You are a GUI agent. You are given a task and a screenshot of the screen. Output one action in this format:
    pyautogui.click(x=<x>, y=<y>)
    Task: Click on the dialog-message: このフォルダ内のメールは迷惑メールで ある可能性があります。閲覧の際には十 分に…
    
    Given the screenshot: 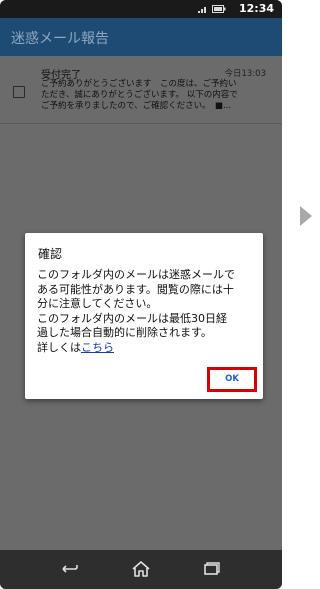 What is the action you would take?
    pyautogui.click(x=147, y=311)
    